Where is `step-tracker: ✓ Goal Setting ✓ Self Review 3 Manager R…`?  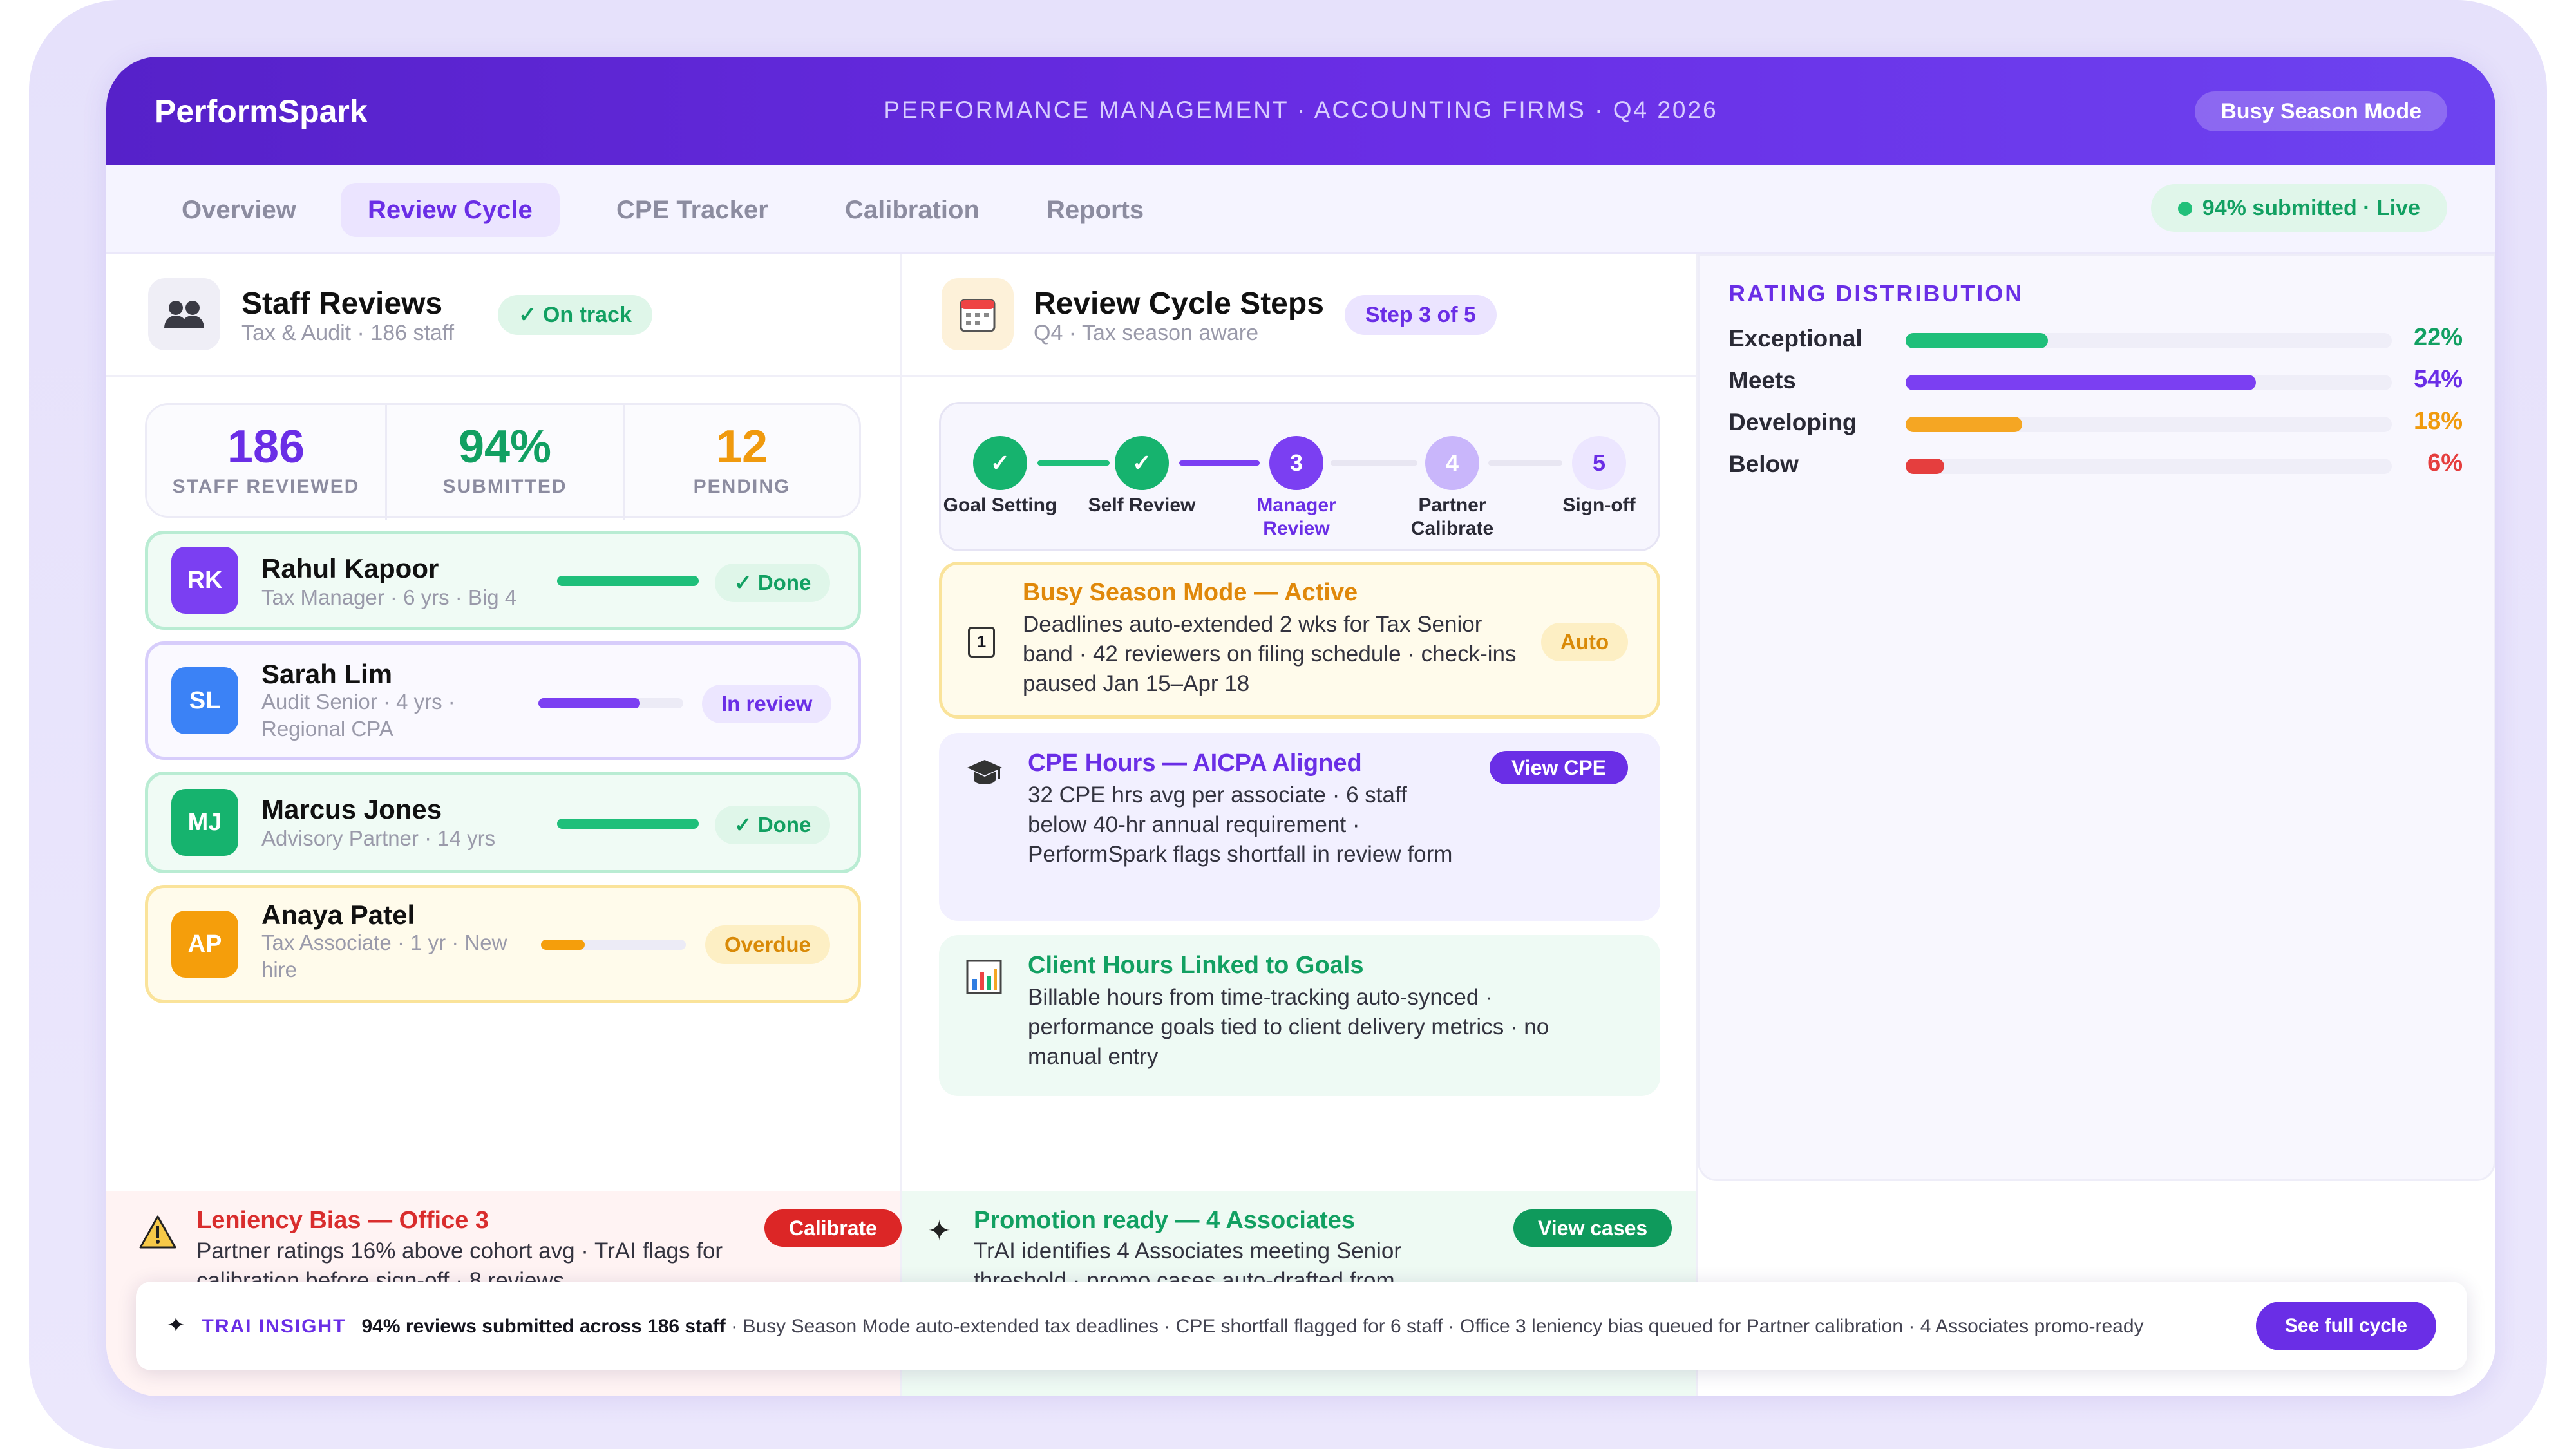 step-tracker: ✓ Goal Setting ✓ Self Review 3 Manager R… is located at coordinates (1299, 477).